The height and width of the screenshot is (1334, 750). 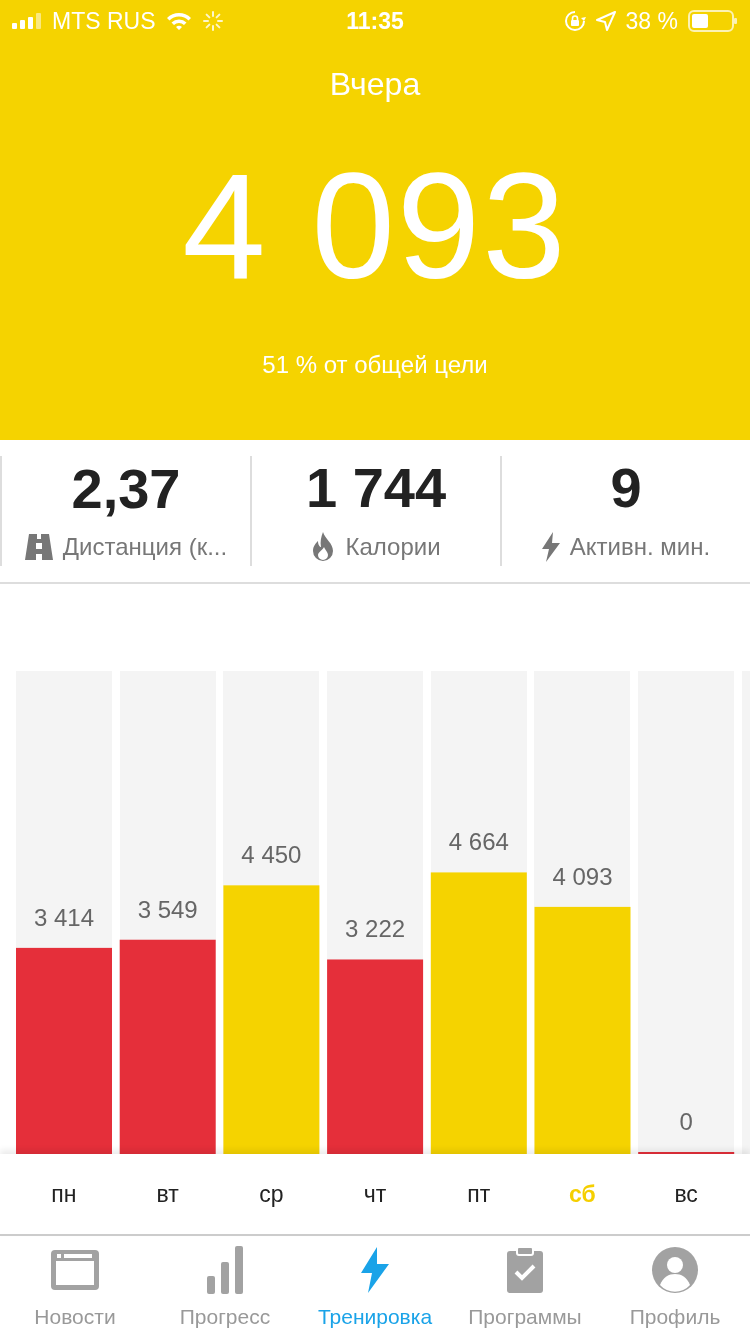 I want to click on step-count: 4 093, so click(x=375, y=226).